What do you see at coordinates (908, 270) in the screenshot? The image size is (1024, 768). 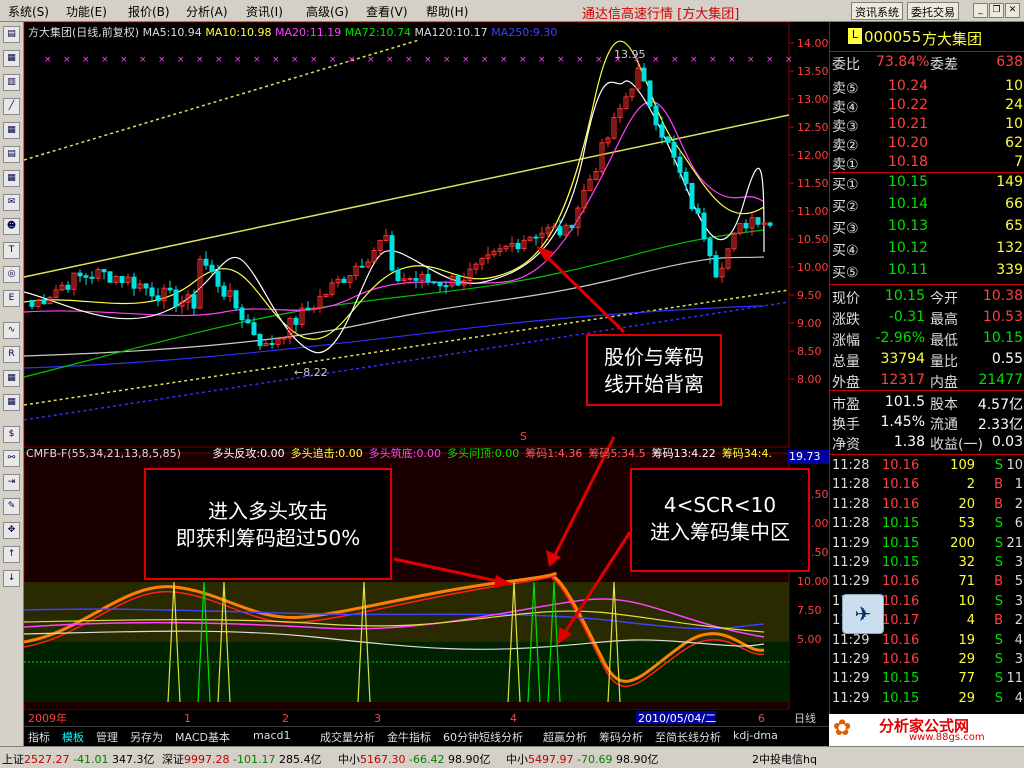 I see `bid-price: 10.11` at bounding box center [908, 270].